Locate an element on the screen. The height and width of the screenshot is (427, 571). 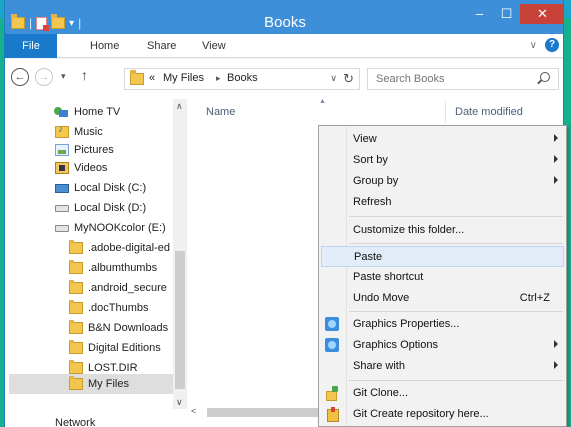
close-button: ✕ is located at coordinates (541, 14).